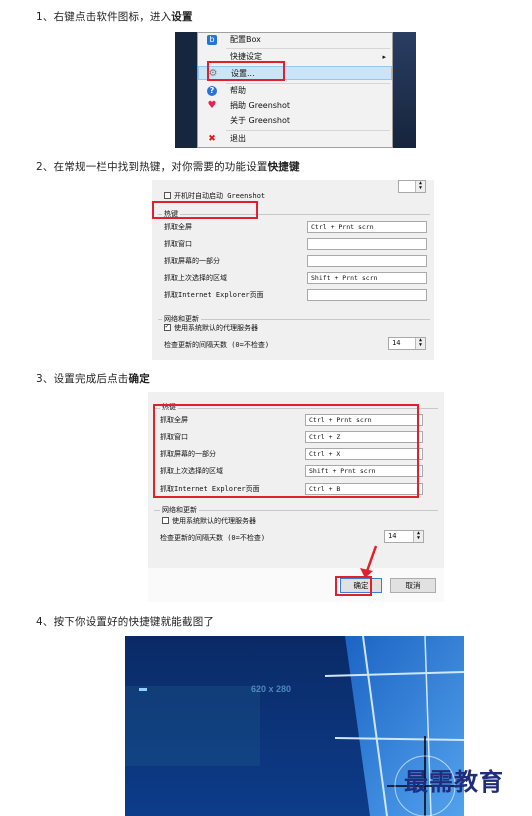 Image resolution: width=532 pixels, height=816 pixels. I want to click on highlight-hotkey-fields-box, so click(286, 451).